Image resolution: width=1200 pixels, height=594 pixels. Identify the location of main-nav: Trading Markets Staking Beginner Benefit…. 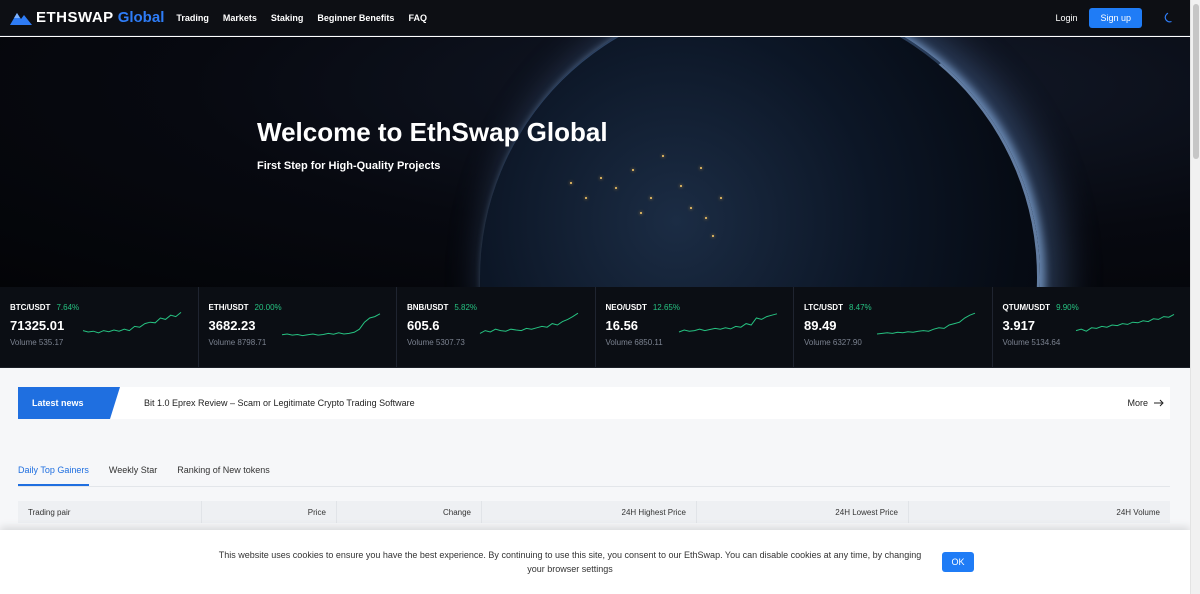
(301, 18).